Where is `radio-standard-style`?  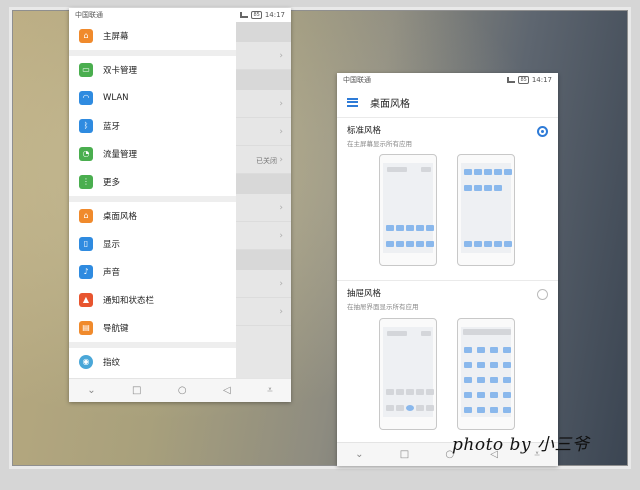
radio-standard-style is located at coordinates (542, 131).